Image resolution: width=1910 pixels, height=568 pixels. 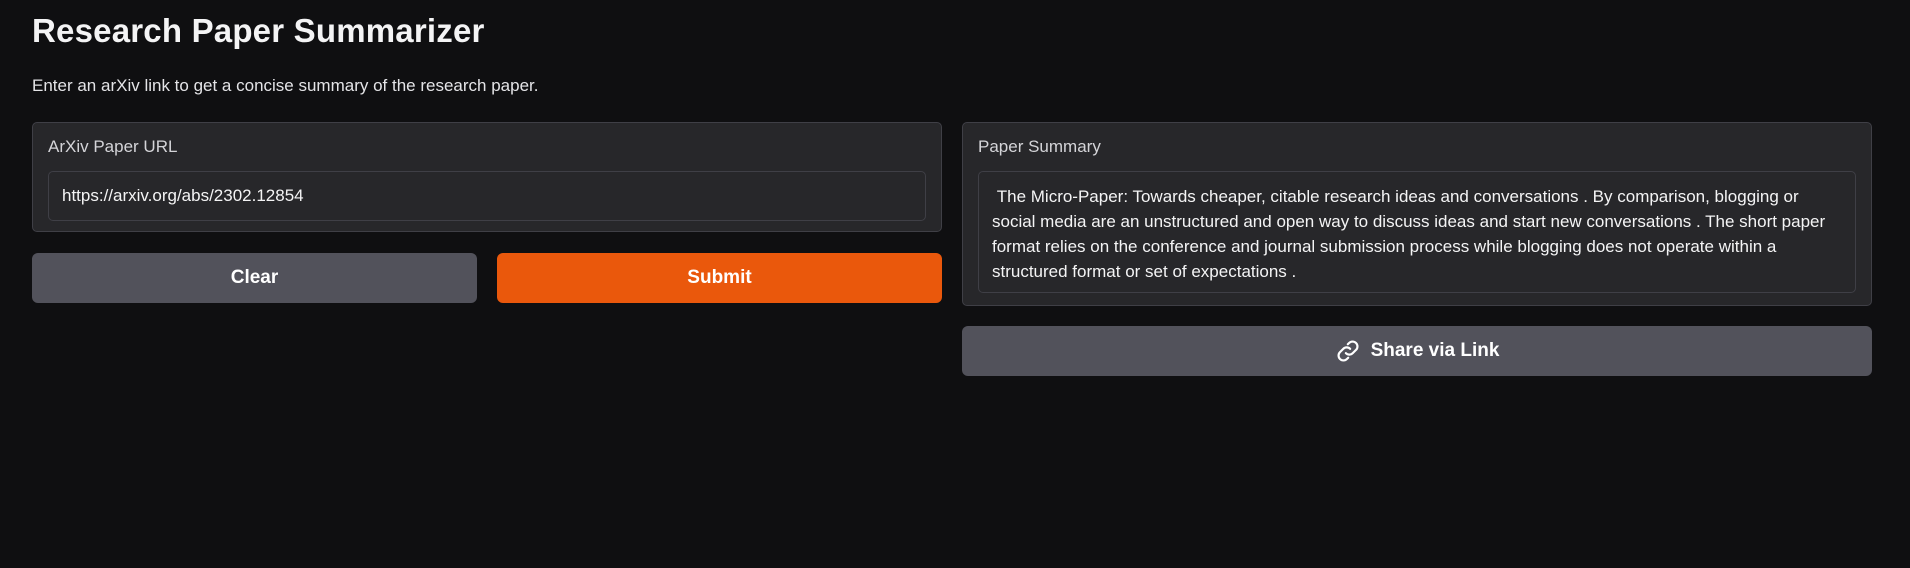 What do you see at coordinates (719, 278) in the screenshot?
I see `submit-button: Submit` at bounding box center [719, 278].